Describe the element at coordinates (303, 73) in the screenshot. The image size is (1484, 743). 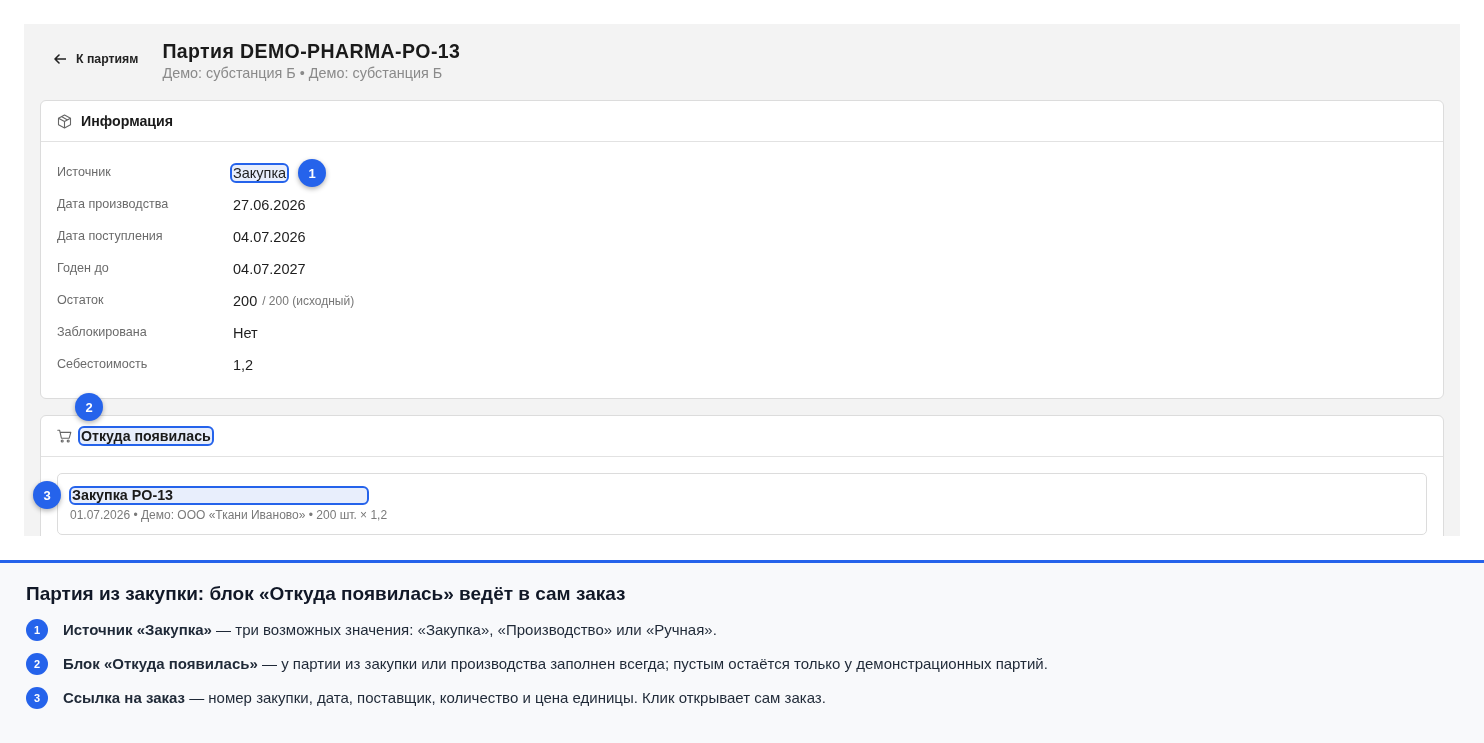
I see `page-subtitle: Демо: субстанция Б • Демо: субстанция Б` at that location.